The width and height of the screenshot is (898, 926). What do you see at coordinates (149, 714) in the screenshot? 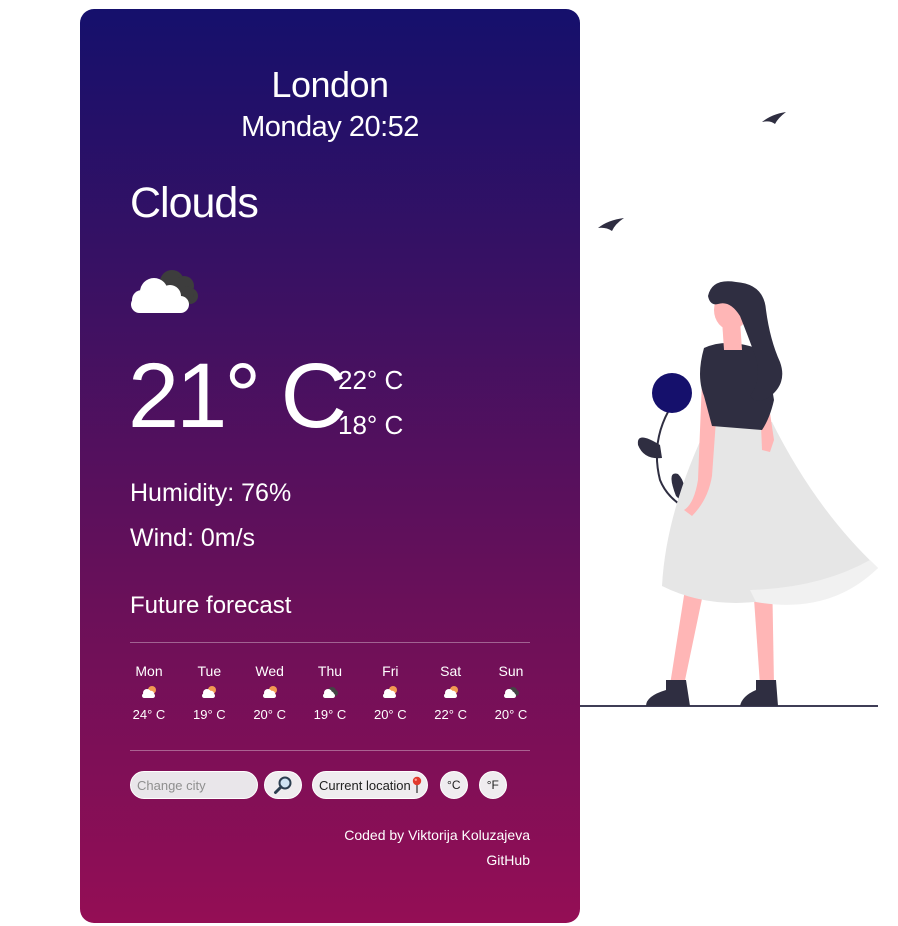
I see `forecast-temp: 24° C` at bounding box center [149, 714].